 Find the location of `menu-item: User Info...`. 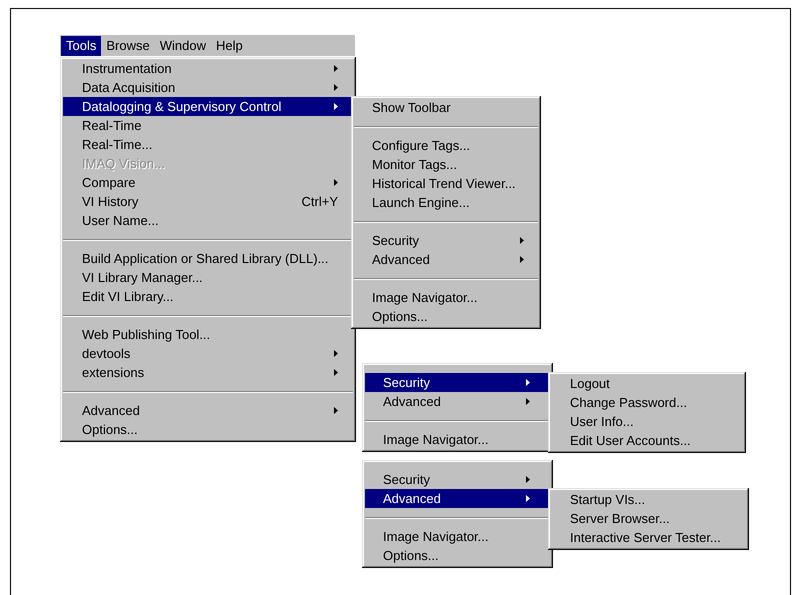

menu-item: User Info... is located at coordinates (647, 421).